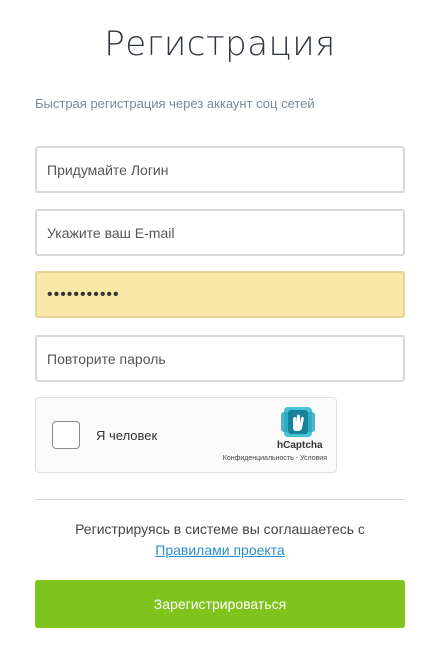  Describe the element at coordinates (66, 435) in the screenshot. I see `captcha-checkbox` at that location.